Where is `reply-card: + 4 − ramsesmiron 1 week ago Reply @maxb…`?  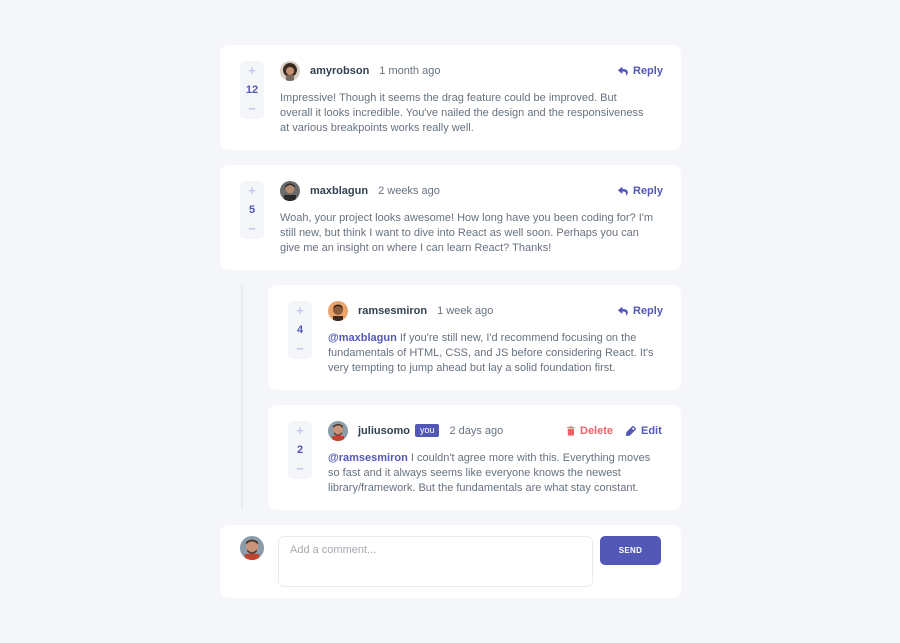 reply-card: + 4 − ramsesmiron 1 week ago Reply @maxb… is located at coordinates (474, 337).